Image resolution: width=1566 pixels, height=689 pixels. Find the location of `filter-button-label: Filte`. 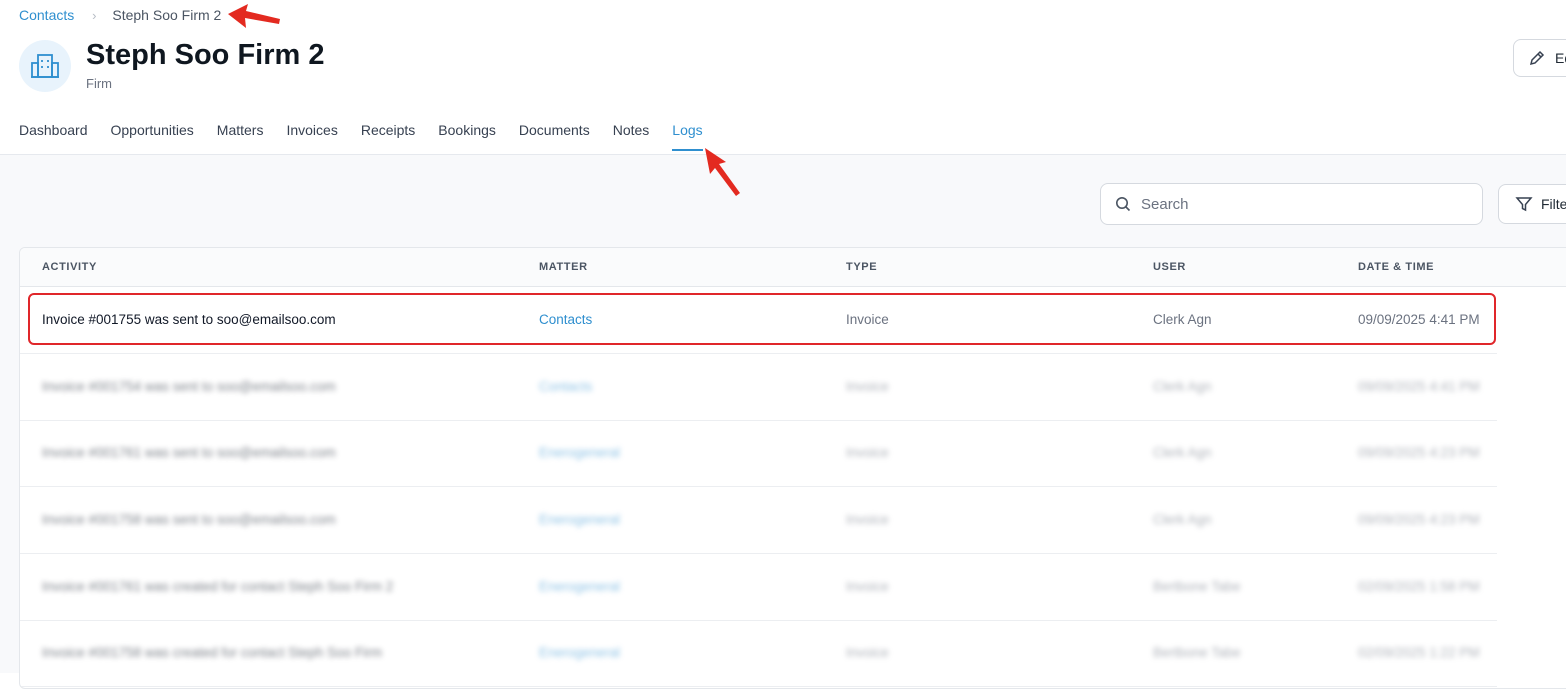

filter-button-label: Filte is located at coordinates (1553, 204).